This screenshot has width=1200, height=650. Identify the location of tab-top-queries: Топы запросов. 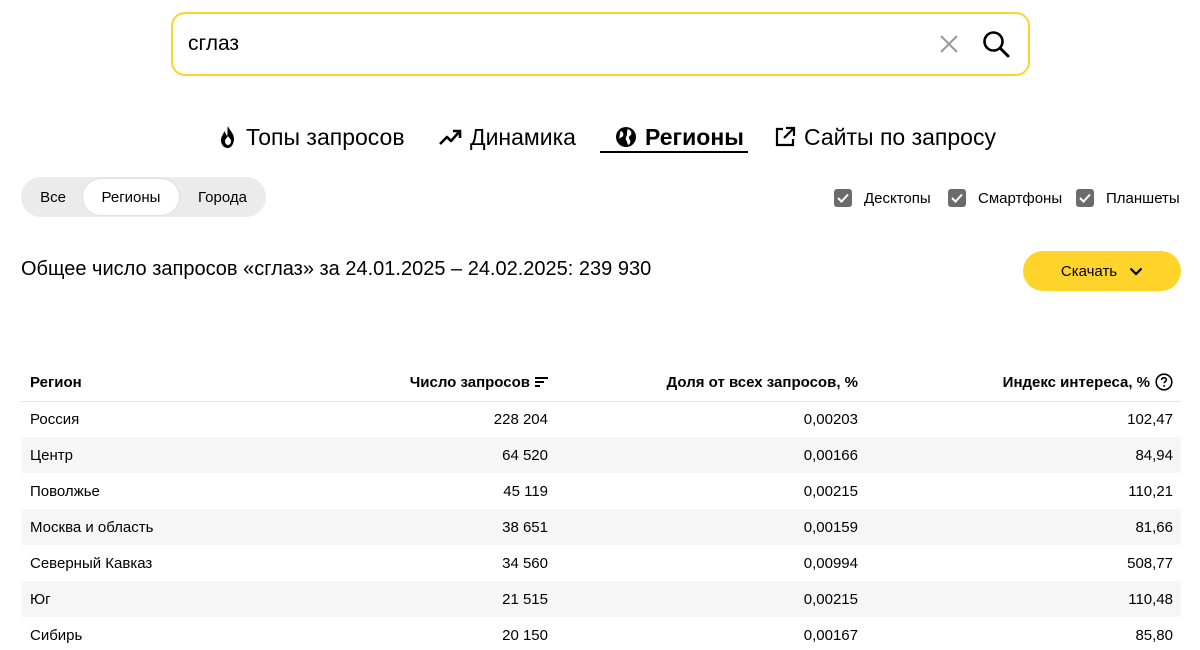
(311, 137).